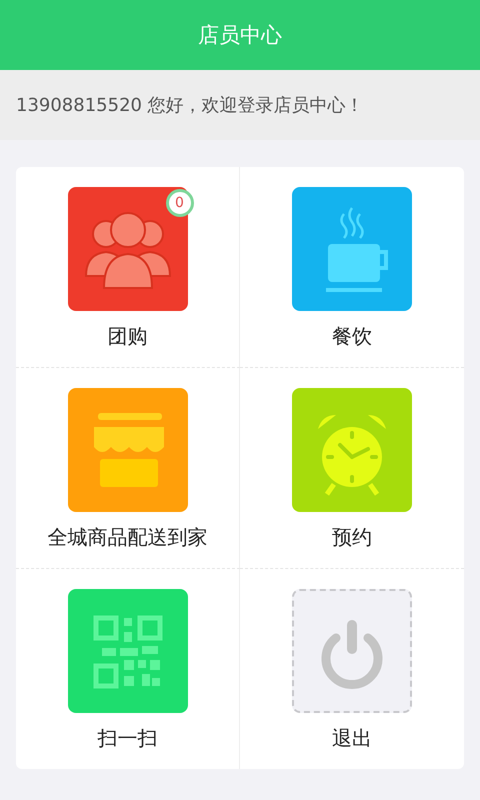 The height and width of the screenshot is (800, 480). I want to click on welcome-text: 13908815520 您好，欢迎登录店员中心！, so click(190, 105).